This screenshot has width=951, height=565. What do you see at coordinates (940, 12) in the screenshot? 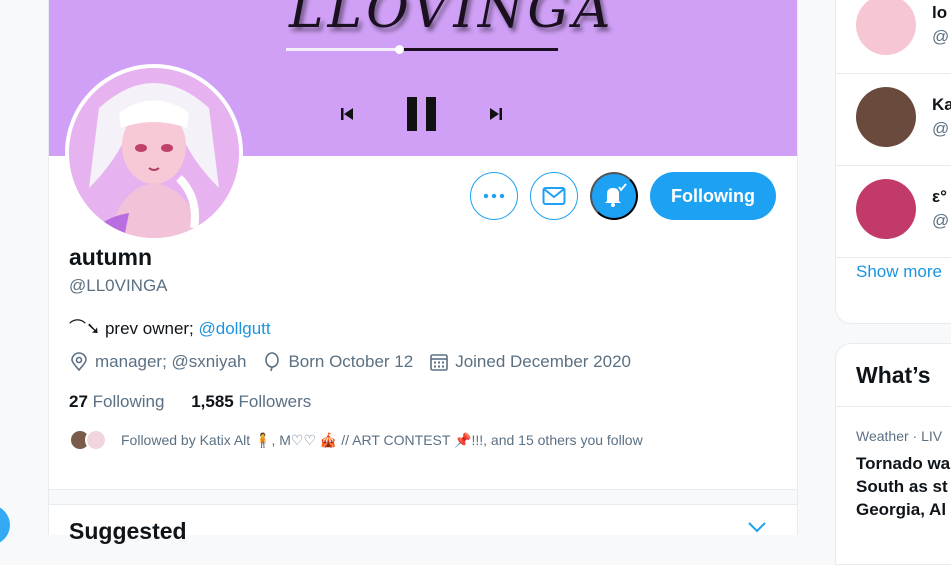
I see `account-name: lo` at bounding box center [940, 12].